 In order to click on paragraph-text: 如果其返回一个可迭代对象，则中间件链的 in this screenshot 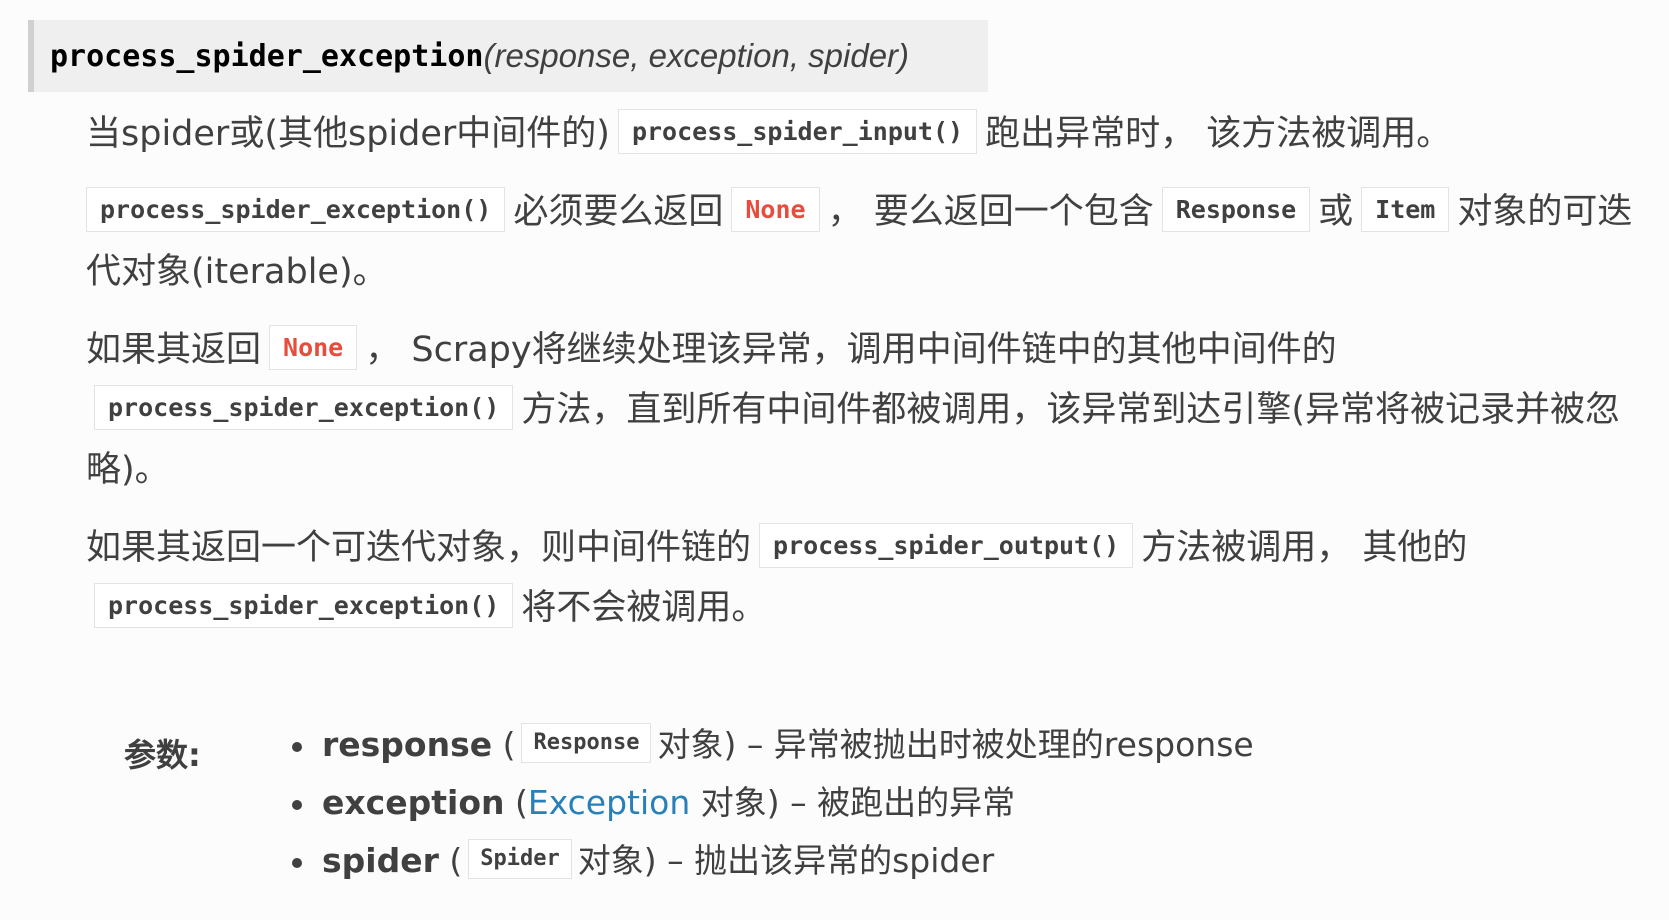, I will do `click(419, 548)`.